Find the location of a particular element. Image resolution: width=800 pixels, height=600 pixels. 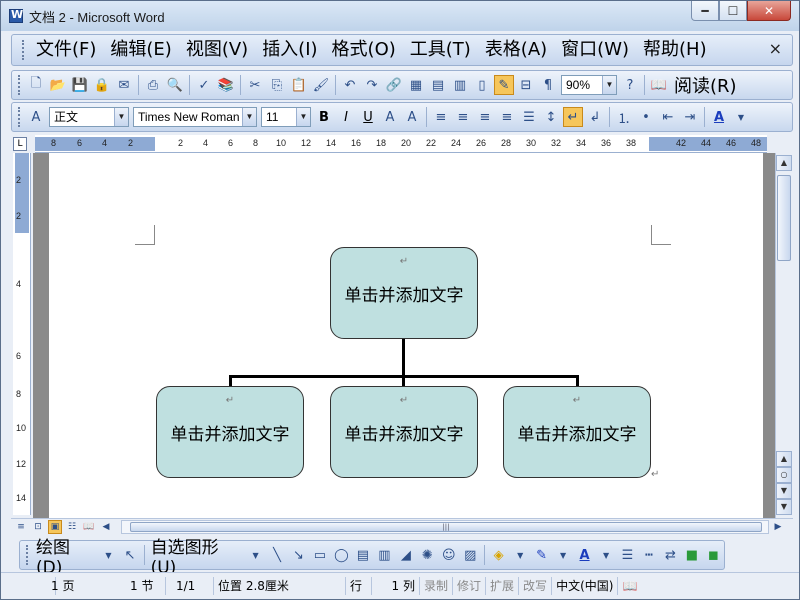

close-document-button: × is located at coordinates (775, 48).